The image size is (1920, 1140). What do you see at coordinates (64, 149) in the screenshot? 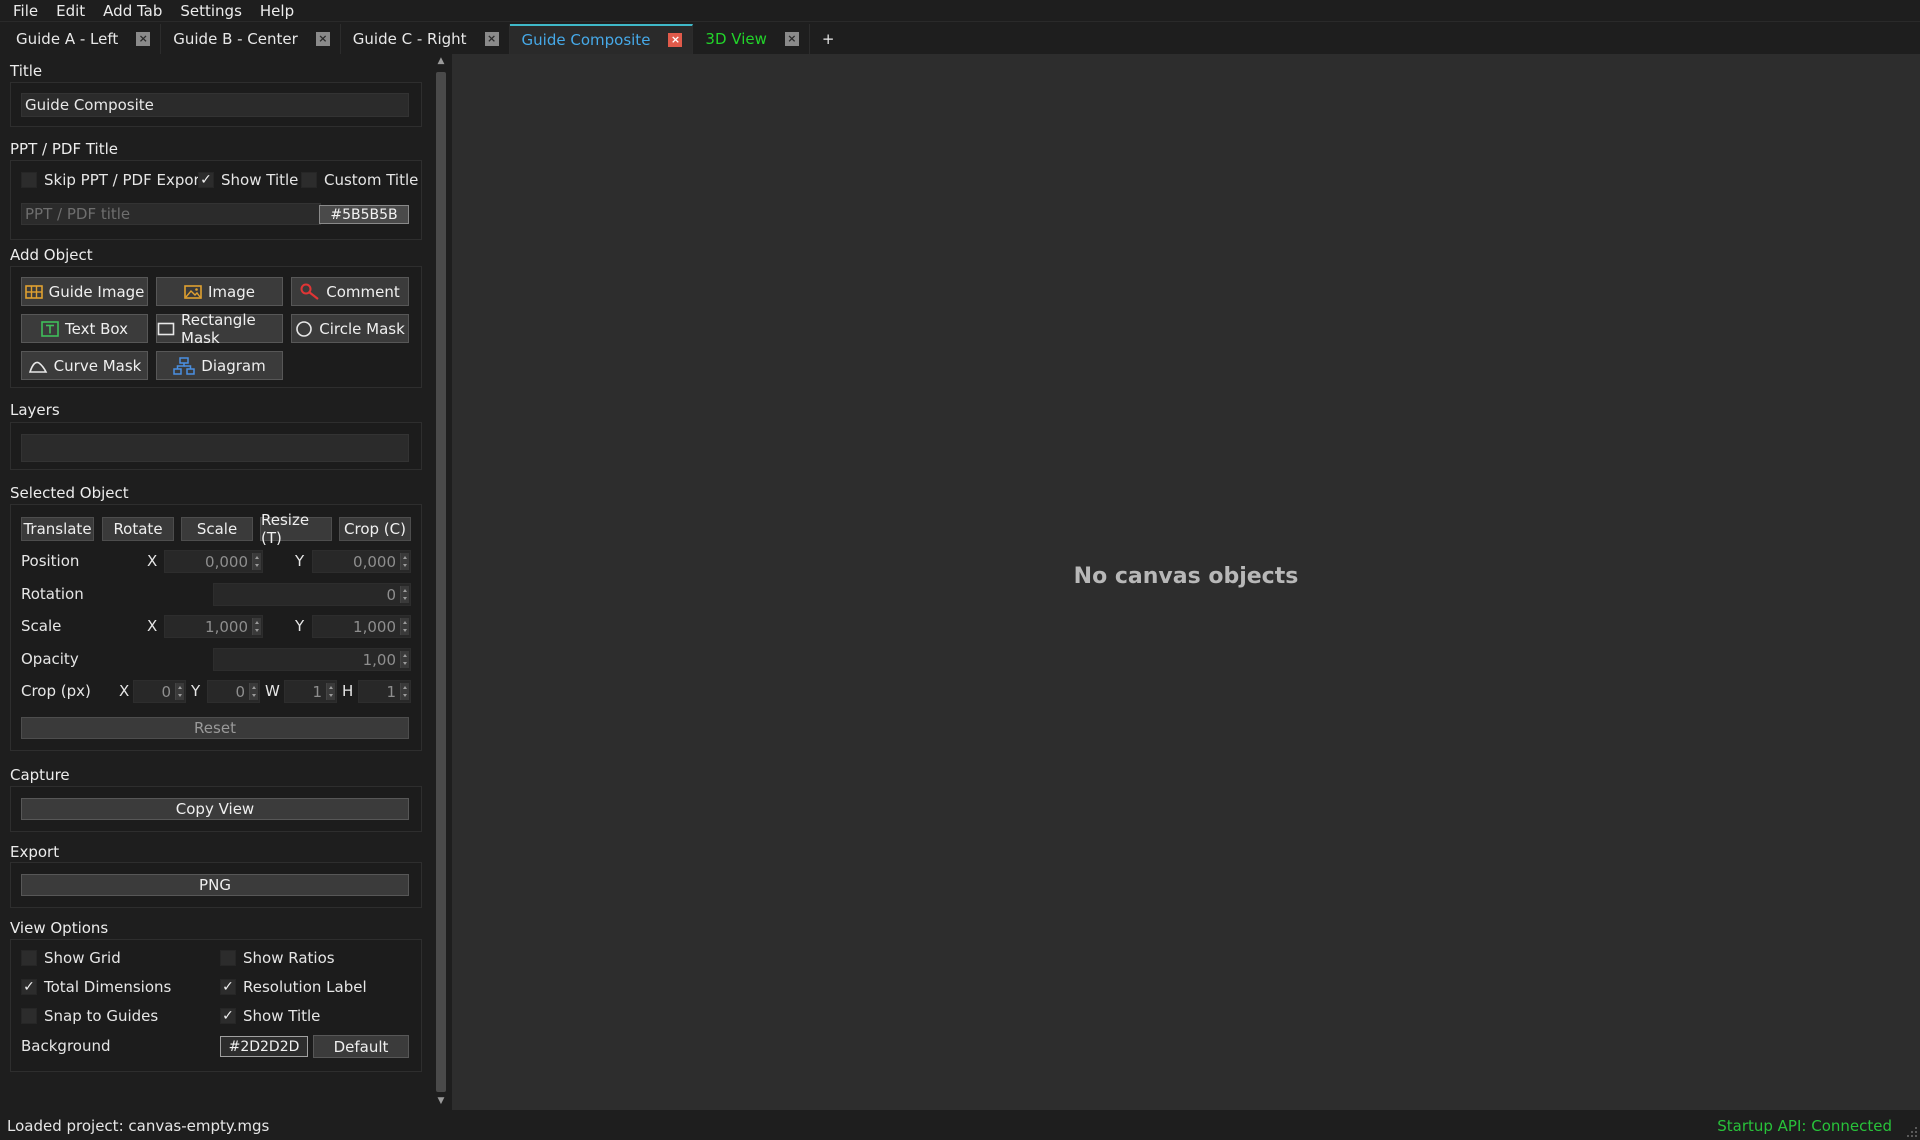
I see `ppt-section-label: PPT / PDF Title` at bounding box center [64, 149].